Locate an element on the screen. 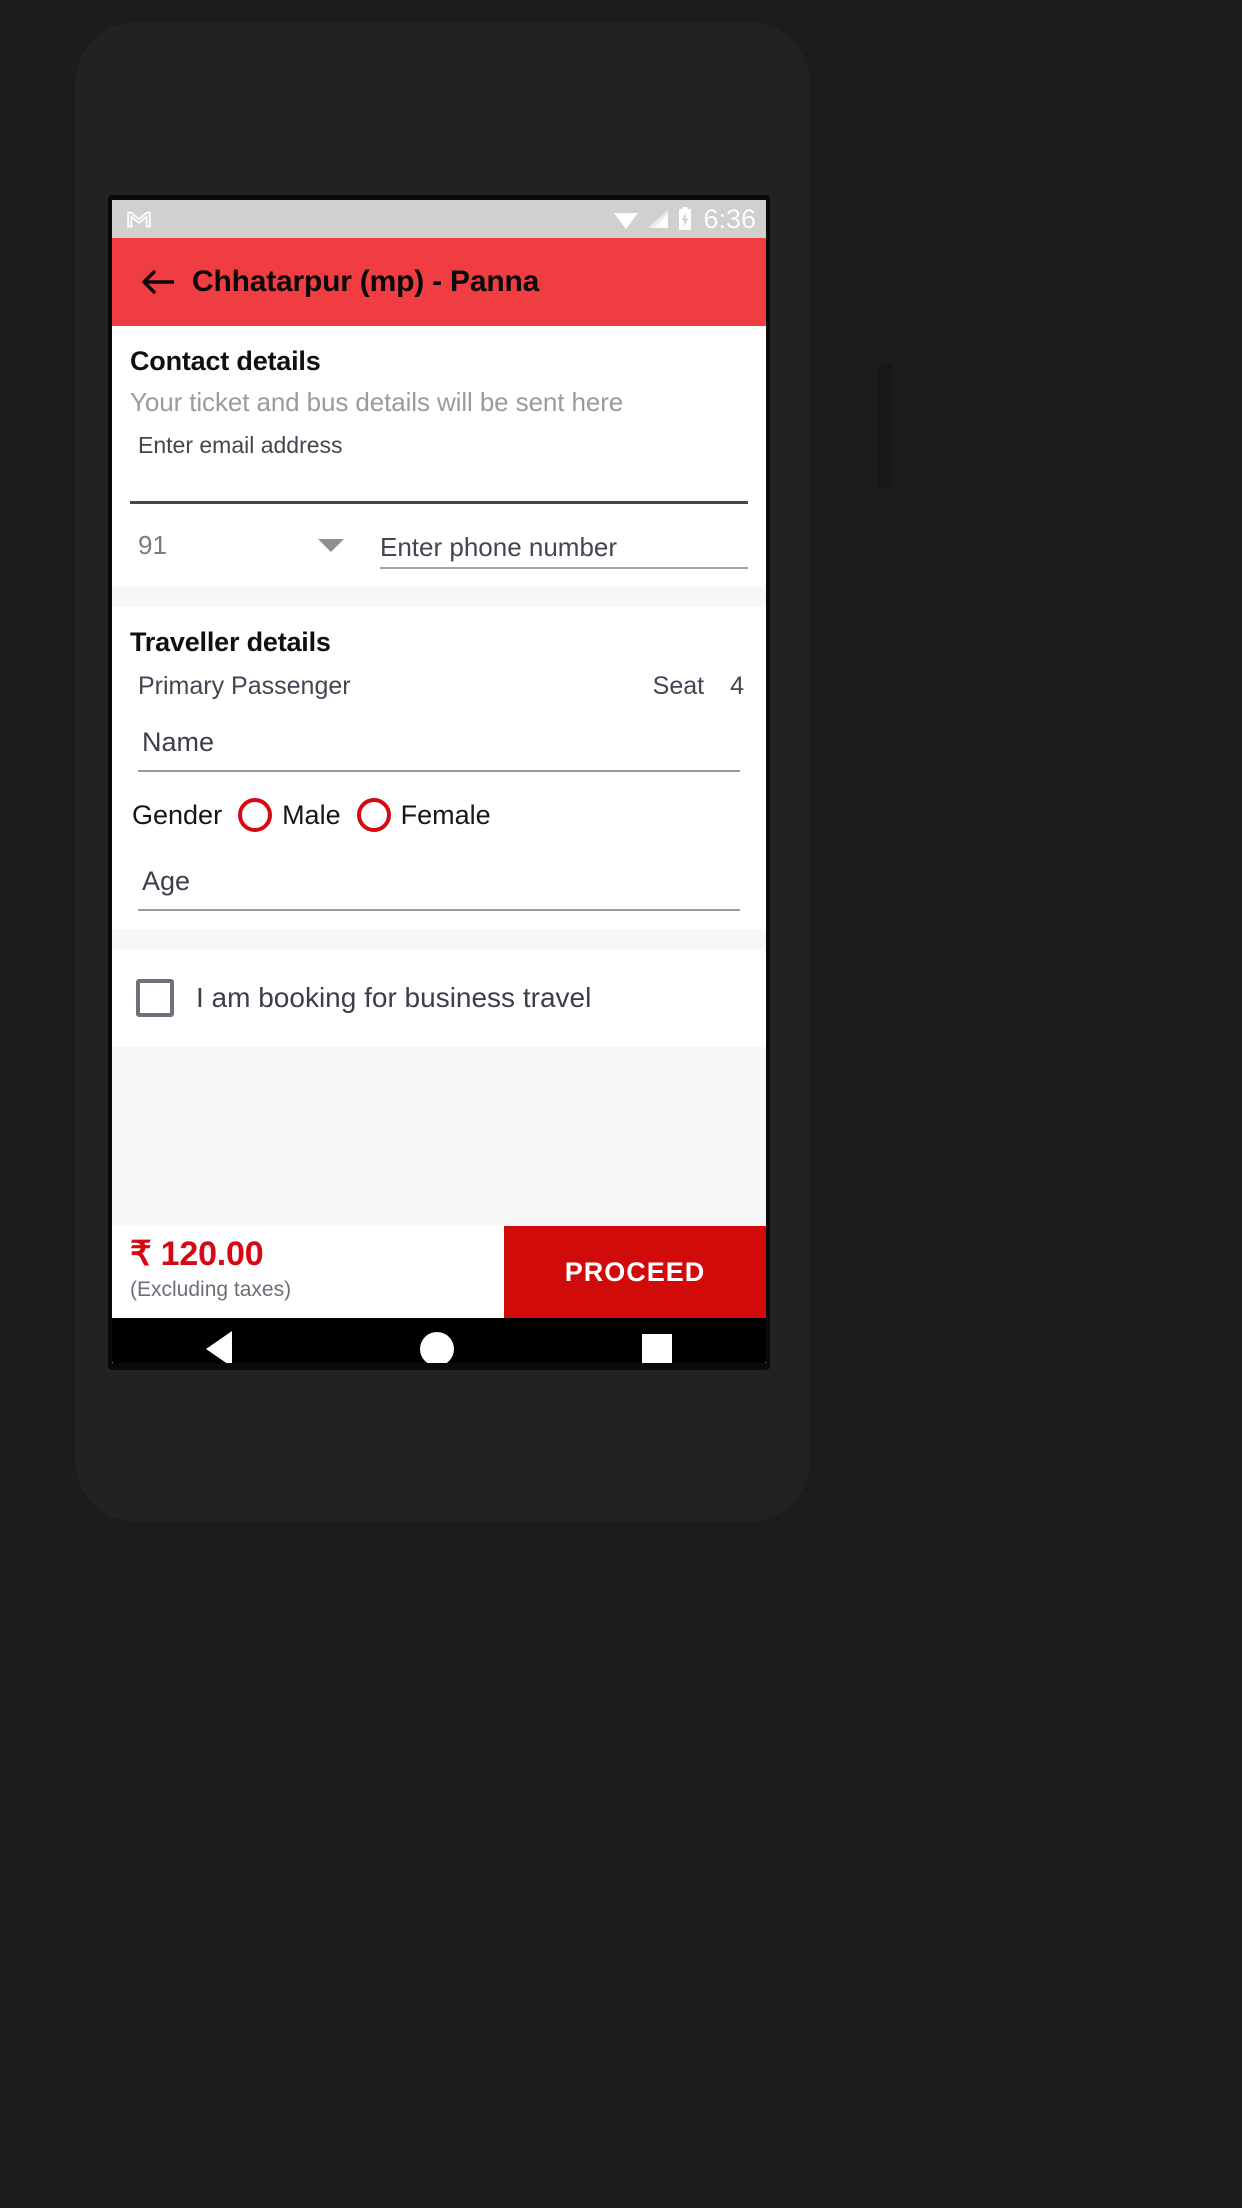 Image resolution: width=1242 pixels, height=2208 pixels. page-title: Chhatarpur (mp) - Panna is located at coordinates (366, 281).